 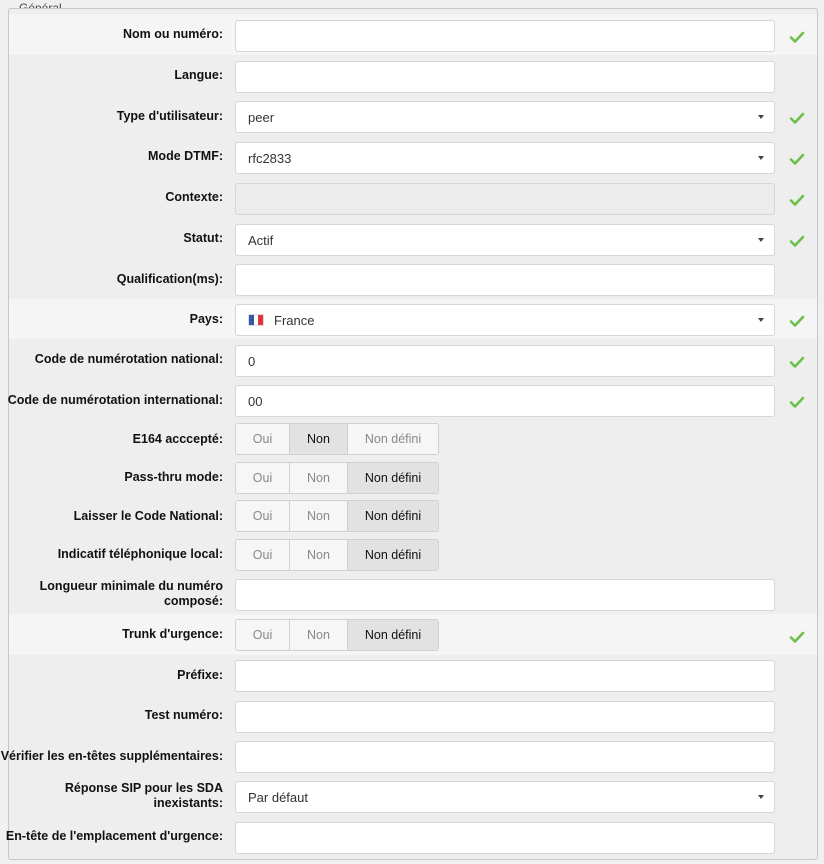 I want to click on form-row: Statut: Actif, so click(x=413, y=238).